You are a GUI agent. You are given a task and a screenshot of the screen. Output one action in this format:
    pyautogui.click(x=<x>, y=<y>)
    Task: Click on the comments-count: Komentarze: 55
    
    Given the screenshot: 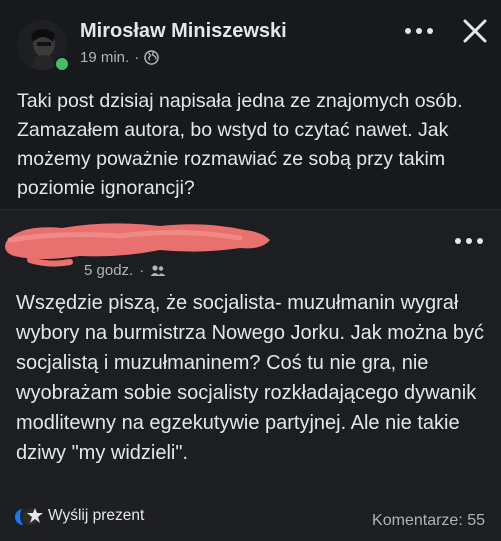 What is the action you would take?
    pyautogui.click(x=428, y=521)
    